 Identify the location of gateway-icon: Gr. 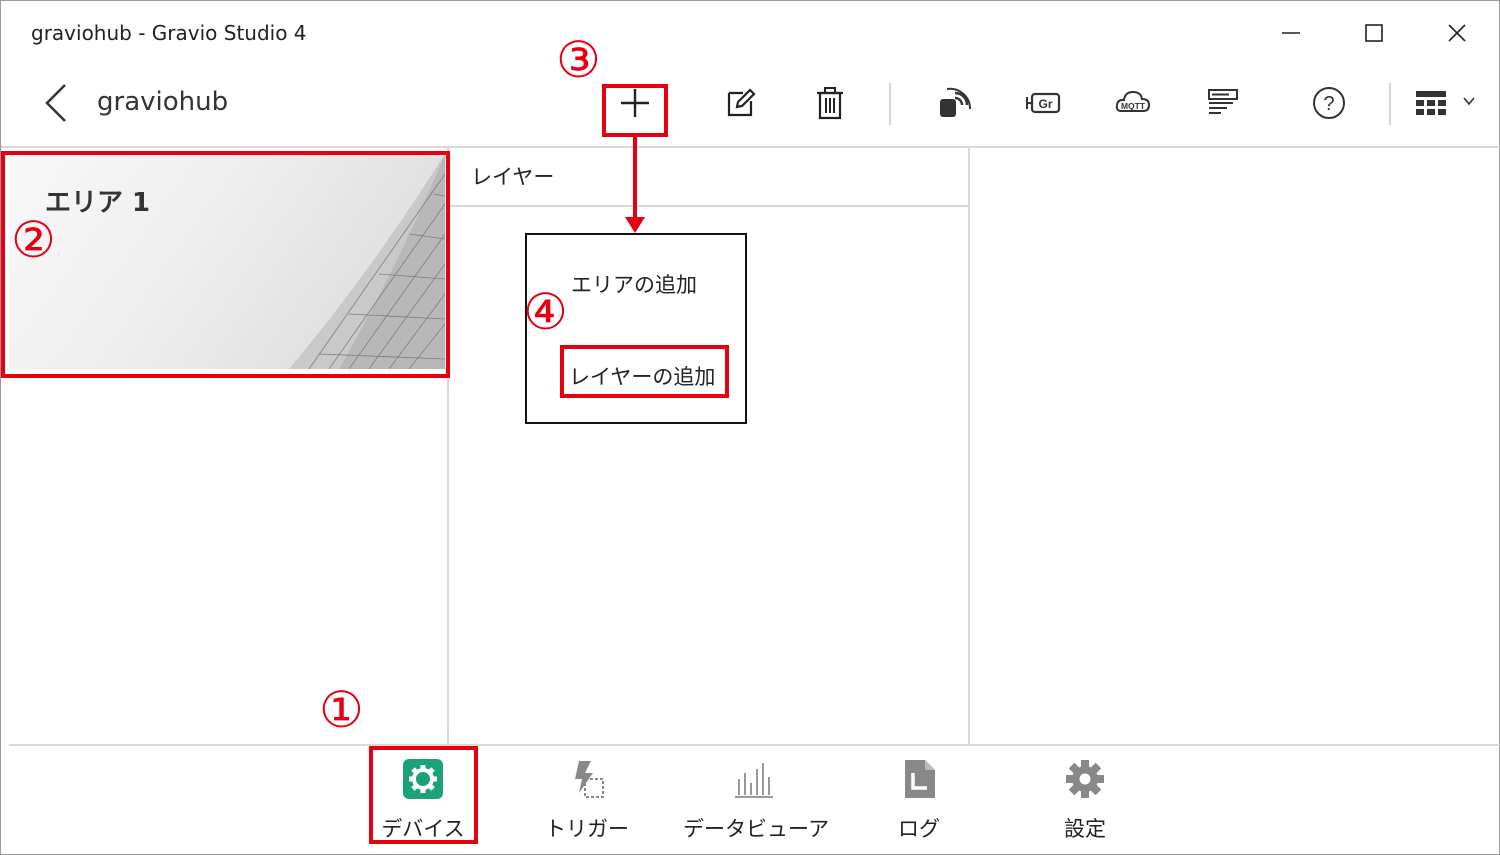
(1043, 103).